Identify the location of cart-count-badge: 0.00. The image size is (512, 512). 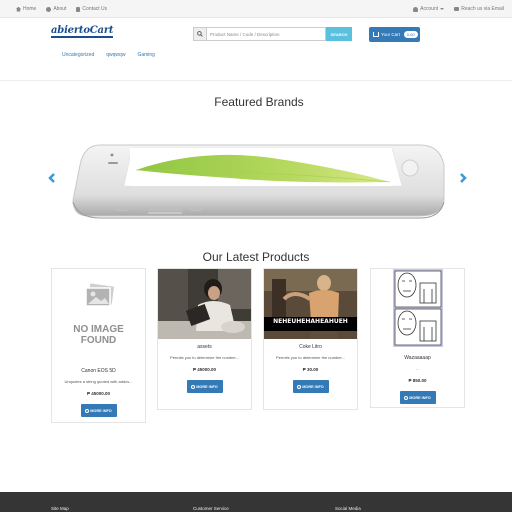
(410, 34).